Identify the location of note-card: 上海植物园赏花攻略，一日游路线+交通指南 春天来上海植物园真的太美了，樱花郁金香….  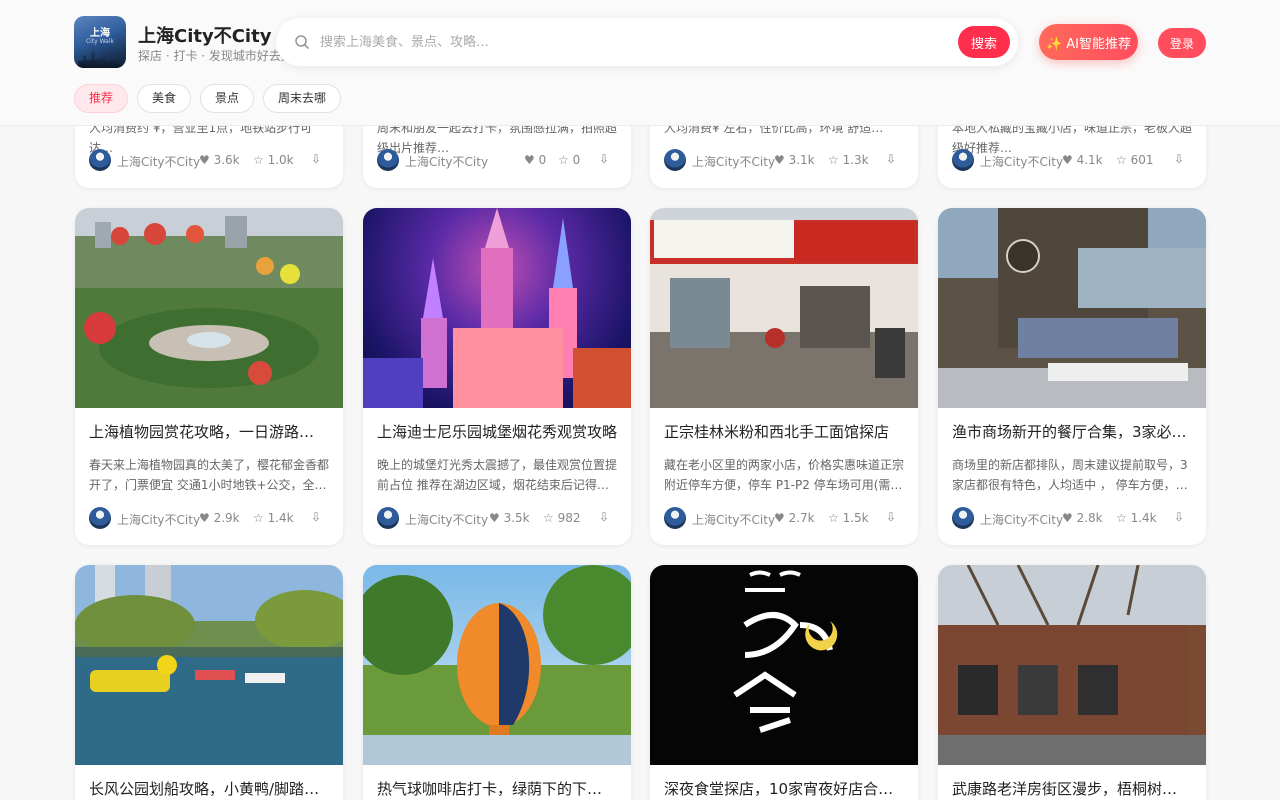
(209, 376).